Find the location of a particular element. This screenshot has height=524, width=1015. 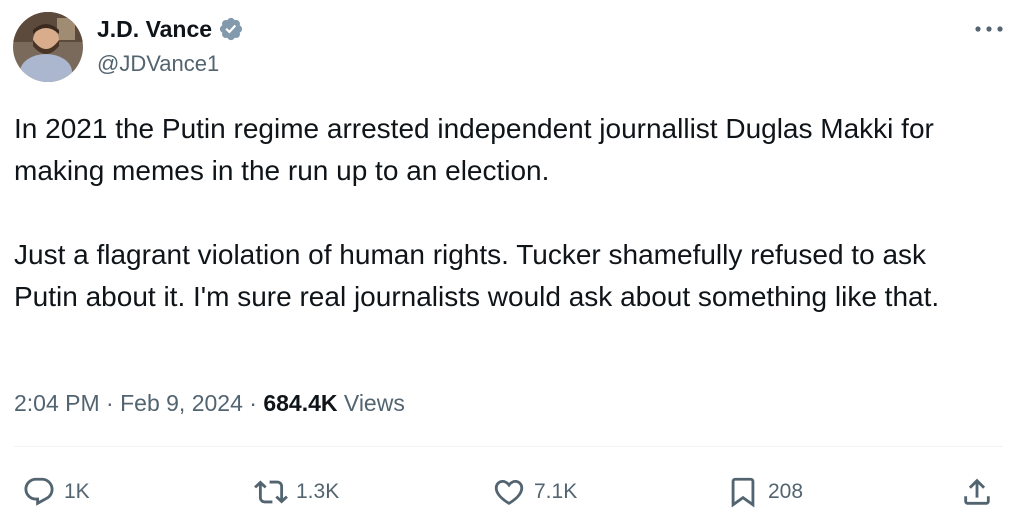

views-label: Views is located at coordinates (374, 403).